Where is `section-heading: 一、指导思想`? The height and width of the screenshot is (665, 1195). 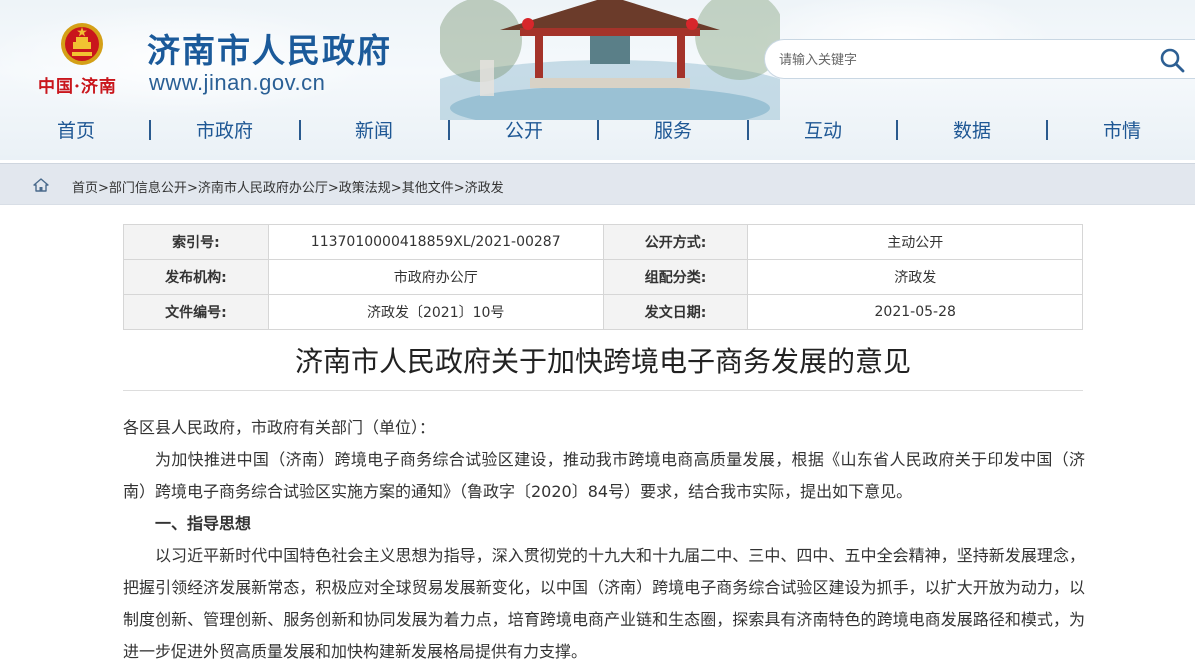
section-heading: 一、指导思想 is located at coordinates (203, 523).